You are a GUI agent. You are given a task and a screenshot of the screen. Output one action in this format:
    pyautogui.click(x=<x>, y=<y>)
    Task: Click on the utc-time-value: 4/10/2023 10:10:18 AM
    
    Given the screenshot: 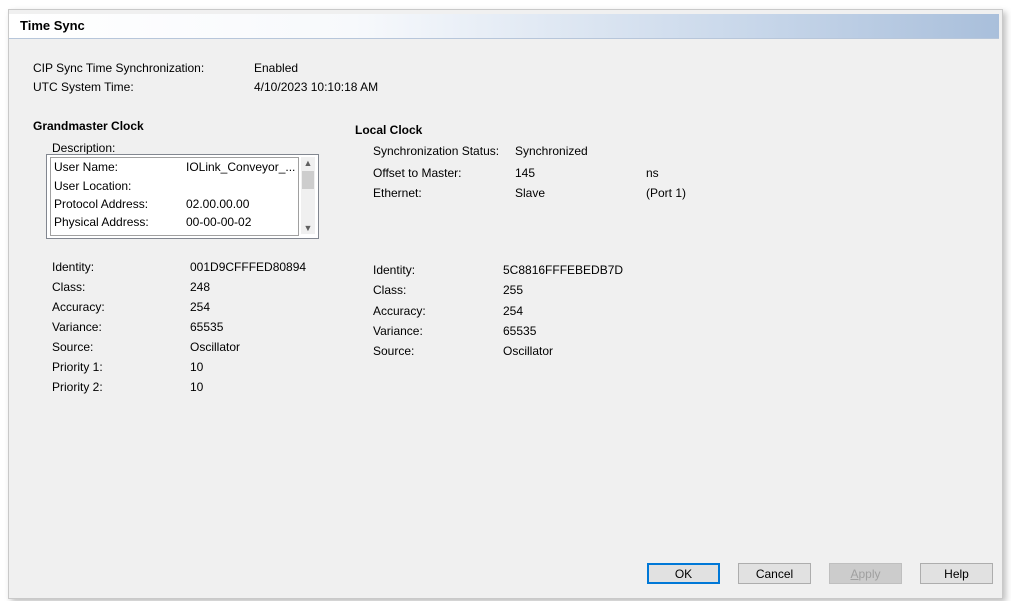 What is the action you would take?
    pyautogui.click(x=316, y=87)
    